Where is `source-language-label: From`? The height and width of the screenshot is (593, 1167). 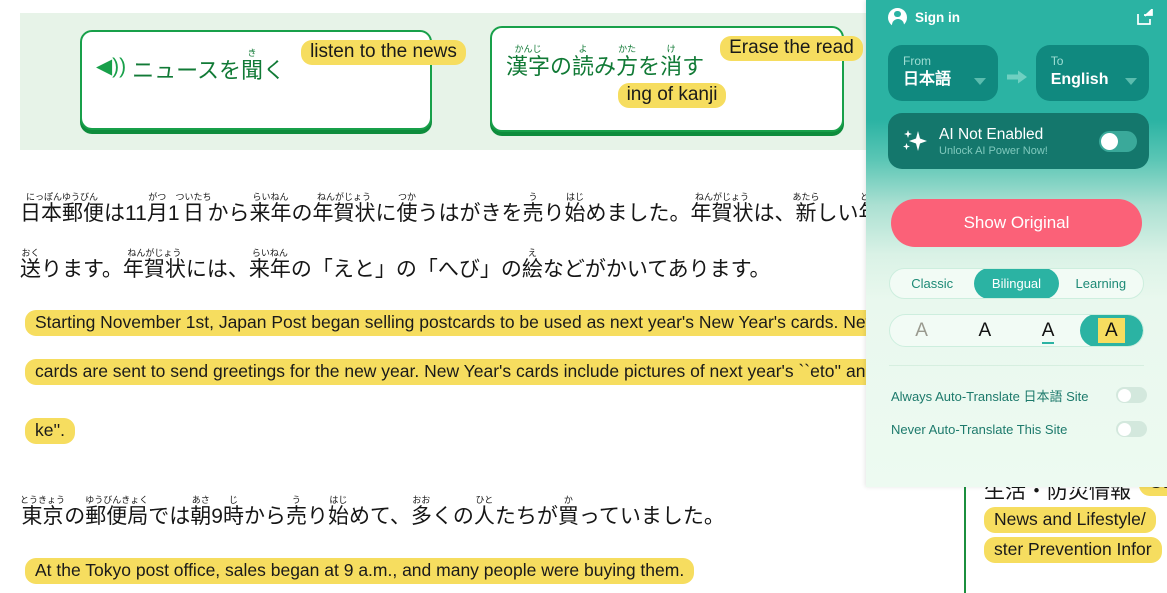
source-language-label: From is located at coordinates (917, 61).